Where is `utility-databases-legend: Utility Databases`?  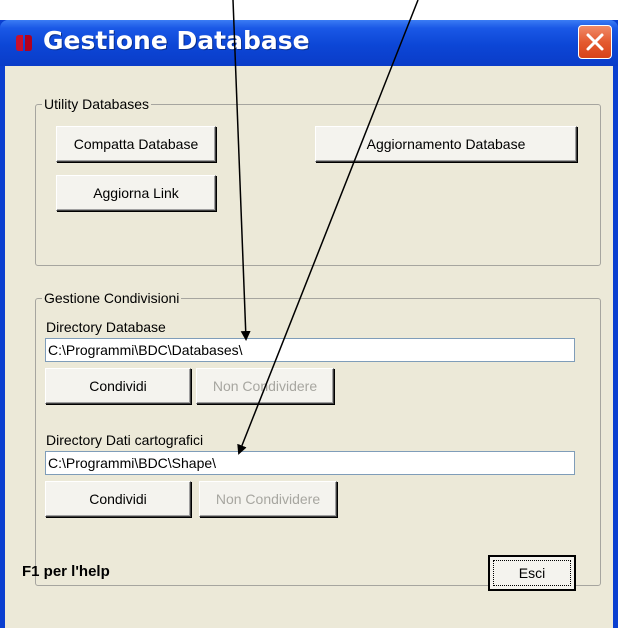 utility-databases-legend: Utility Databases is located at coordinates (97, 104).